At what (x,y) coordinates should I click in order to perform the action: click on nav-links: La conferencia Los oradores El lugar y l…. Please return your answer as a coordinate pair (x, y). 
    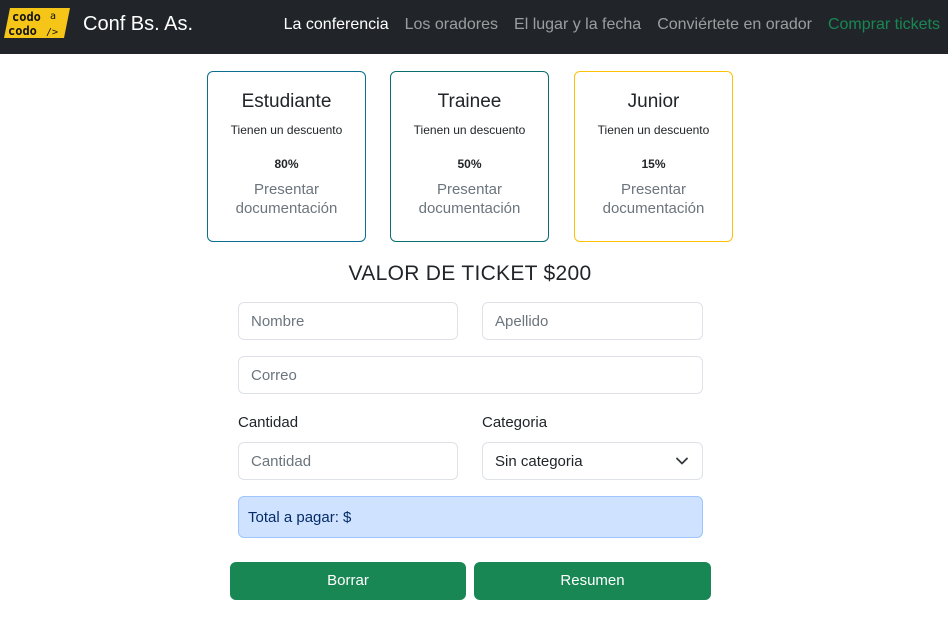
    Looking at the image, I should click on (612, 25).